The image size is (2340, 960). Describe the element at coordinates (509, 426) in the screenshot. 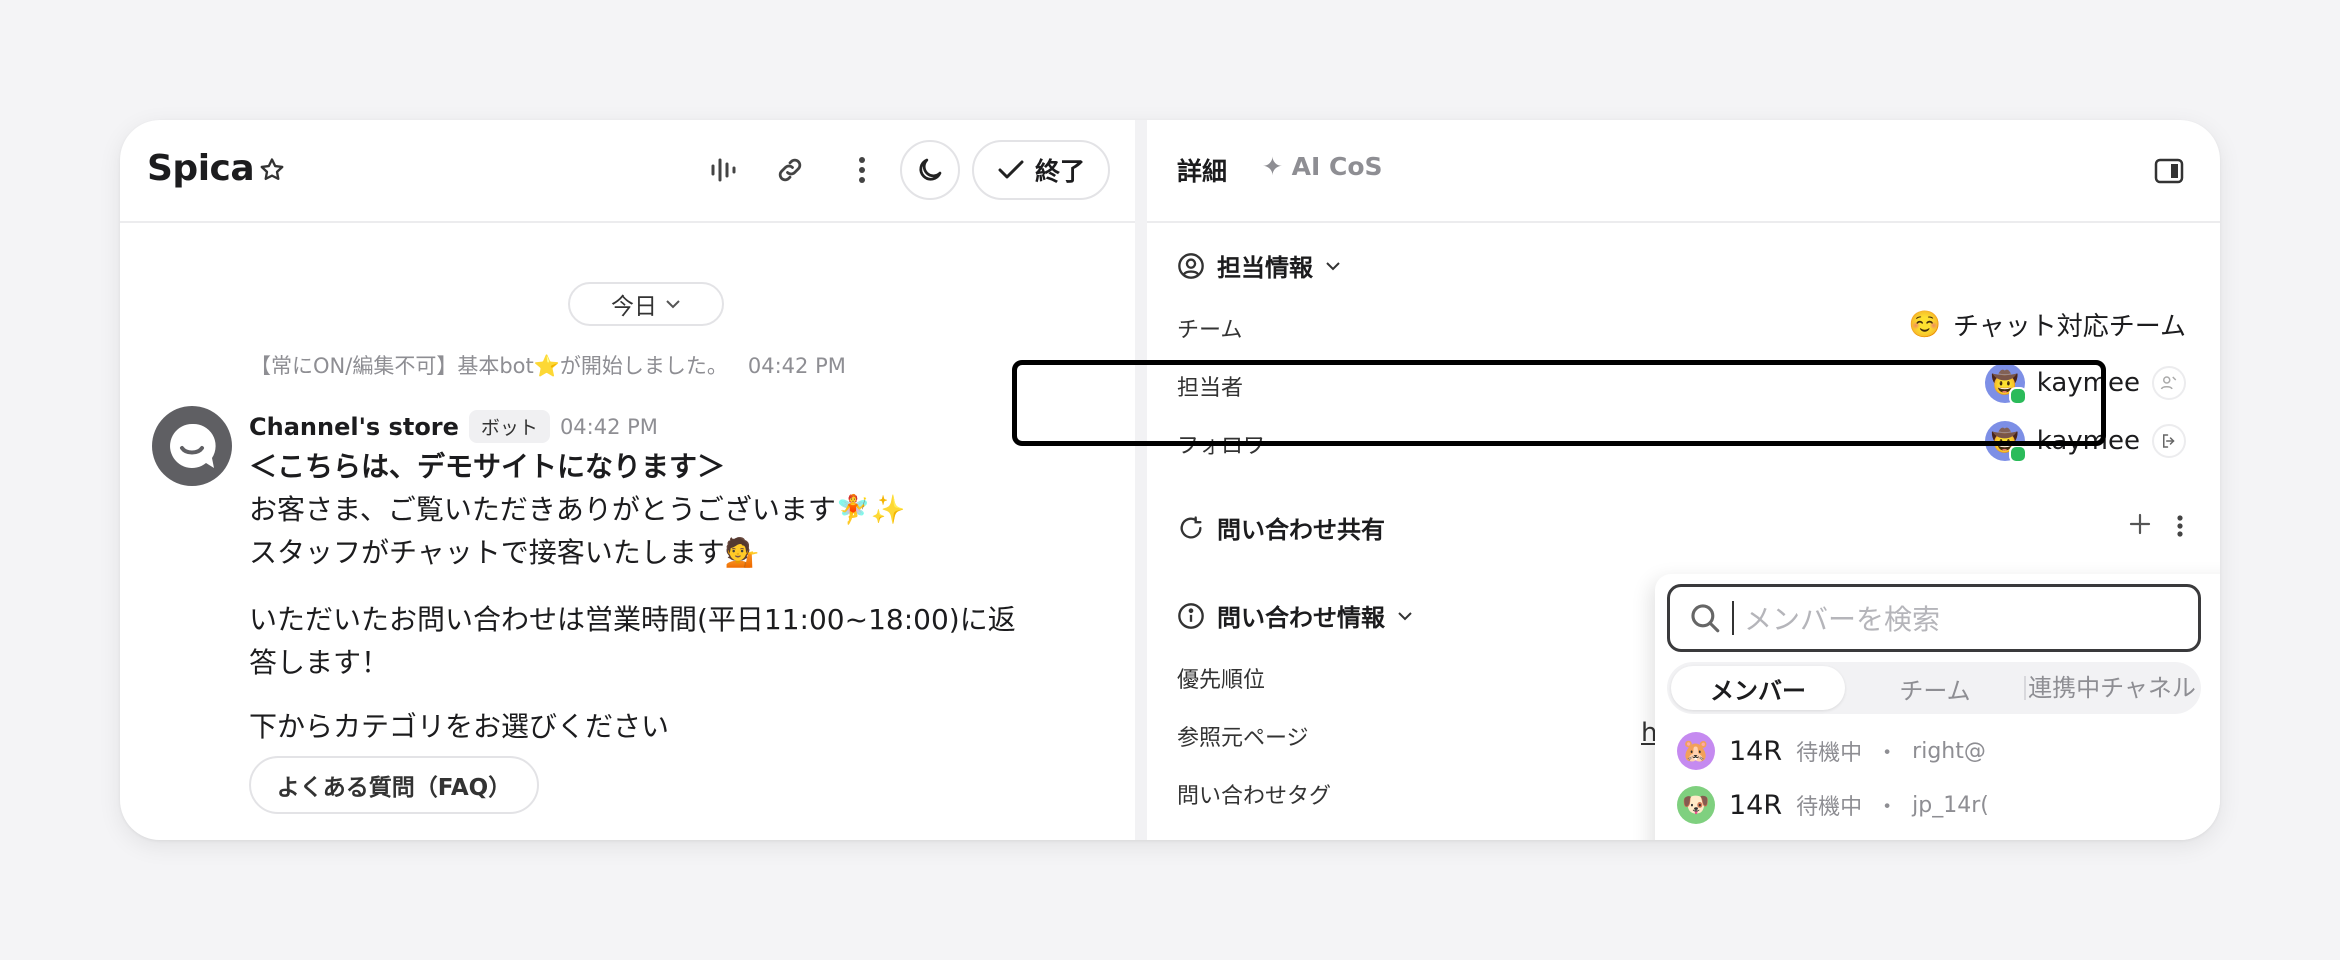

I see `bot-badge: ボット` at that location.